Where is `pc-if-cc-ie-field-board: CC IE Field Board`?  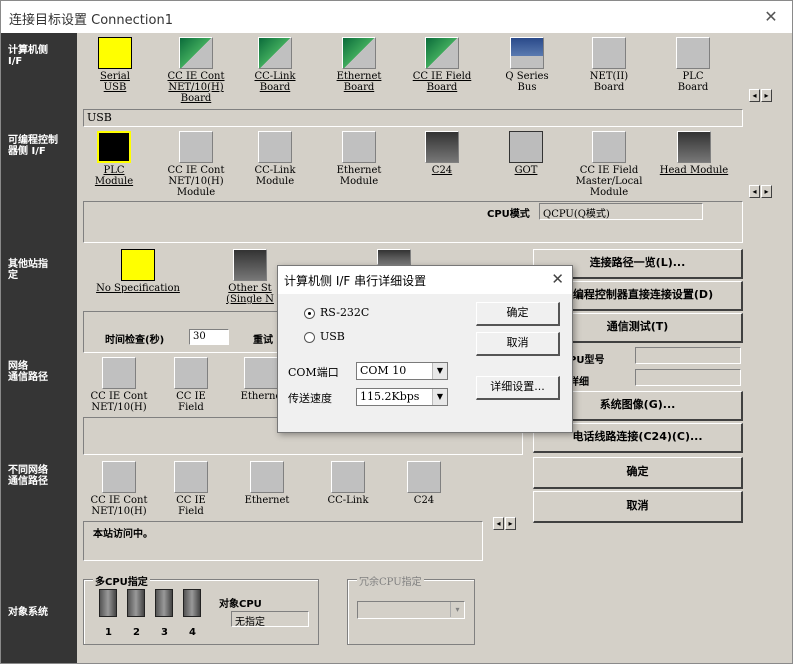
pc-if-cc-ie-field-board: CC IE Field Board is located at coordinates (442, 65).